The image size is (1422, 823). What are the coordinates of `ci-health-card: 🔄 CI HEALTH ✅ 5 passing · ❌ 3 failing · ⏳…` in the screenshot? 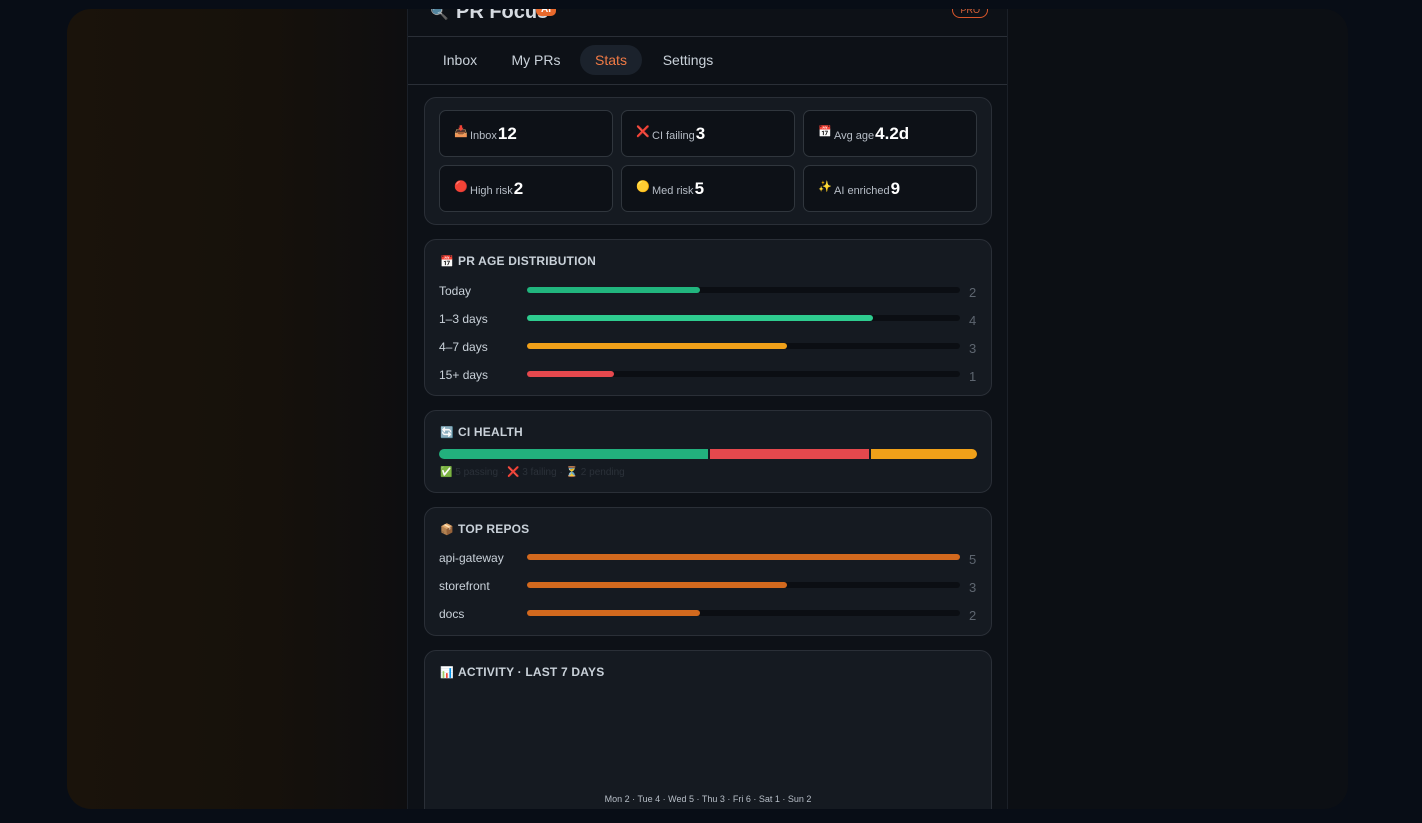 It's located at (708, 451).